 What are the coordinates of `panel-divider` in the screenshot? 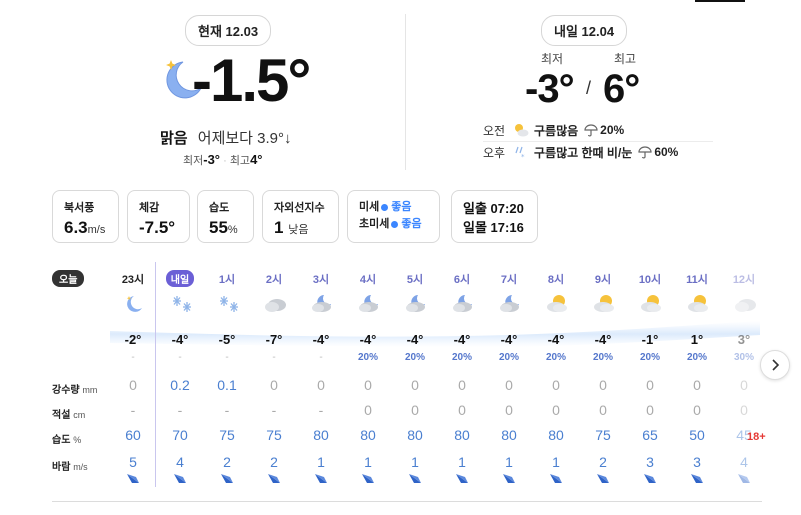 It's located at (405, 92).